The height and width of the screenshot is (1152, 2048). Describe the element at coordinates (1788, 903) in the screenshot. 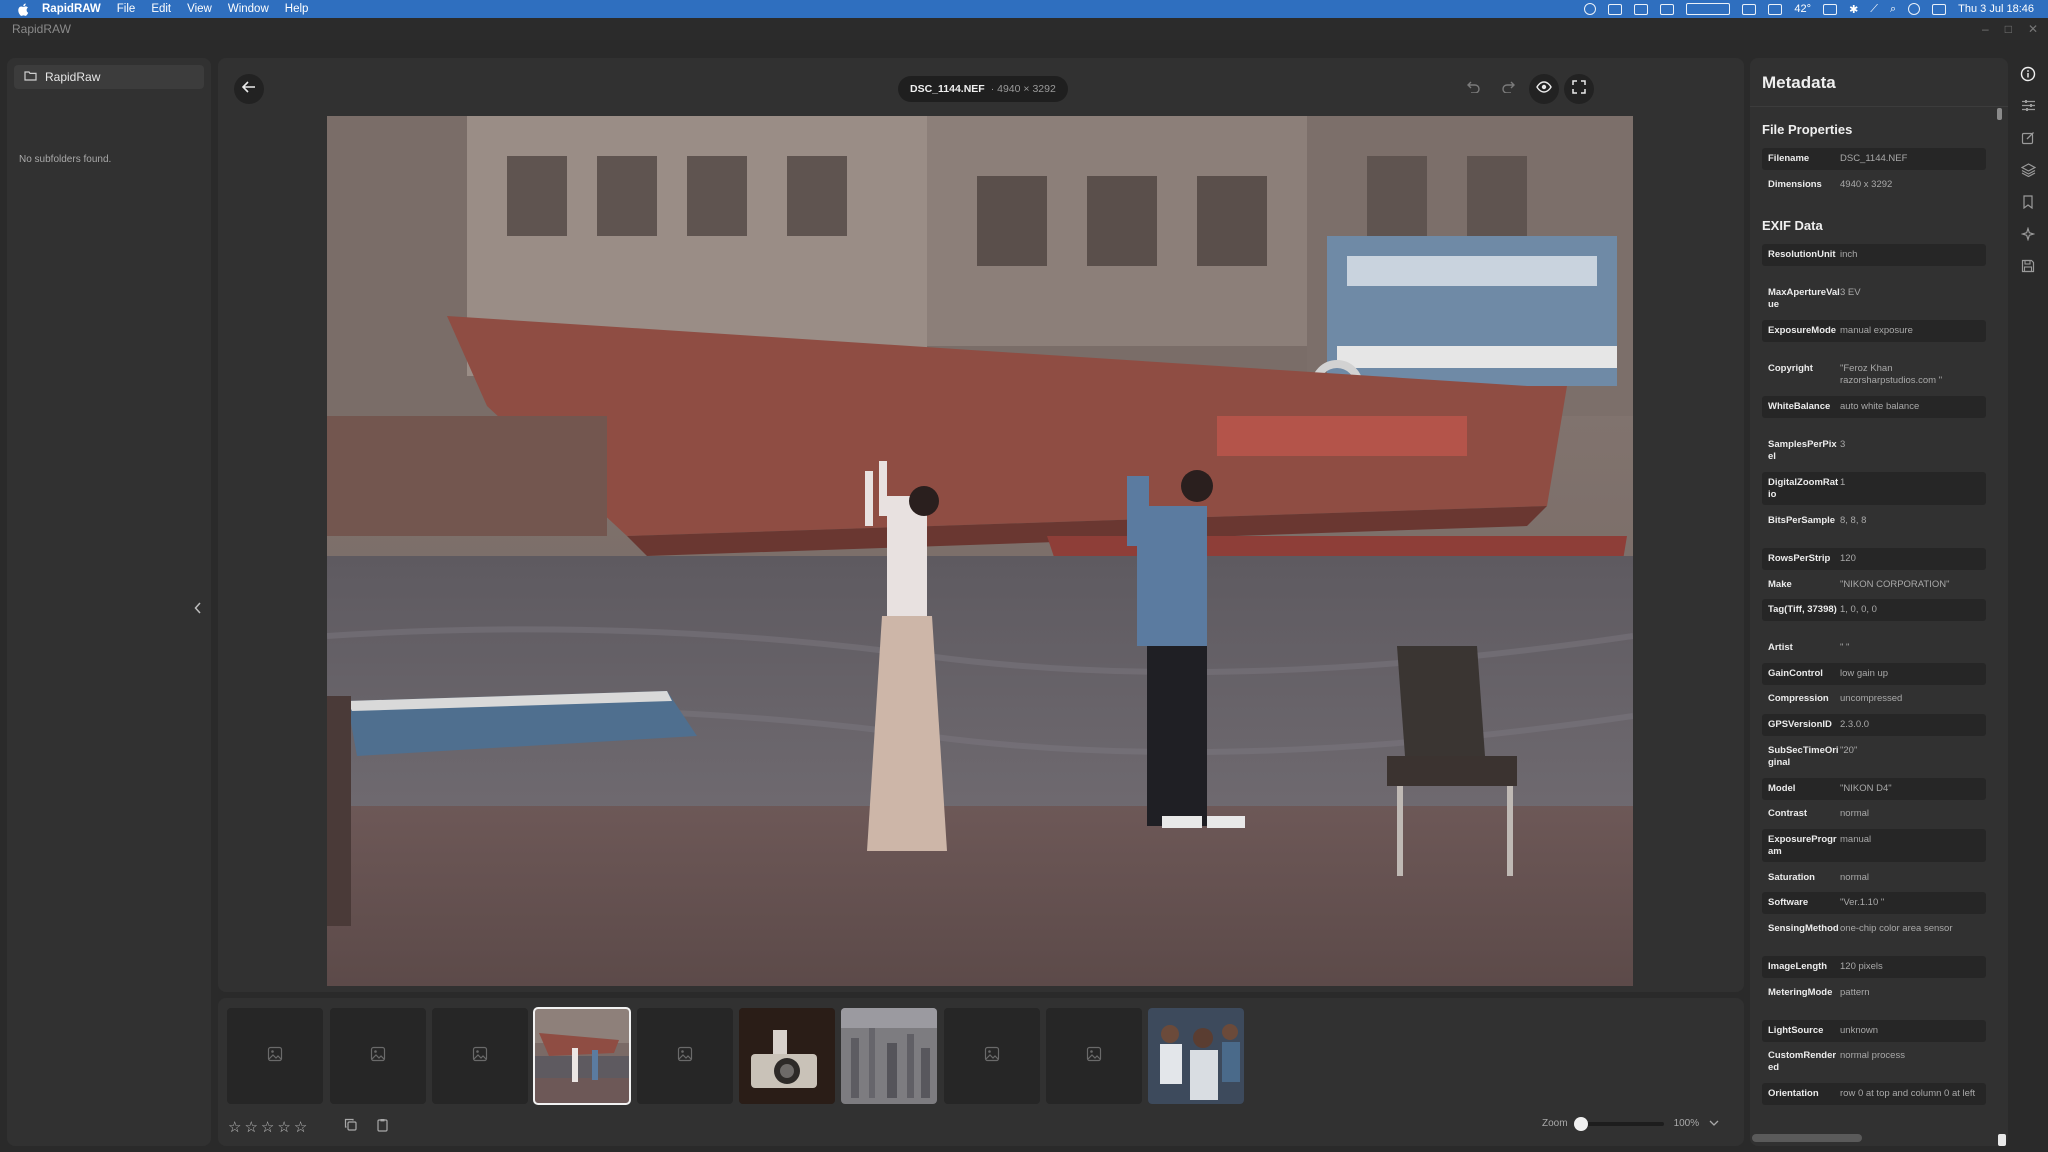

I see `metadata-key: Software` at that location.